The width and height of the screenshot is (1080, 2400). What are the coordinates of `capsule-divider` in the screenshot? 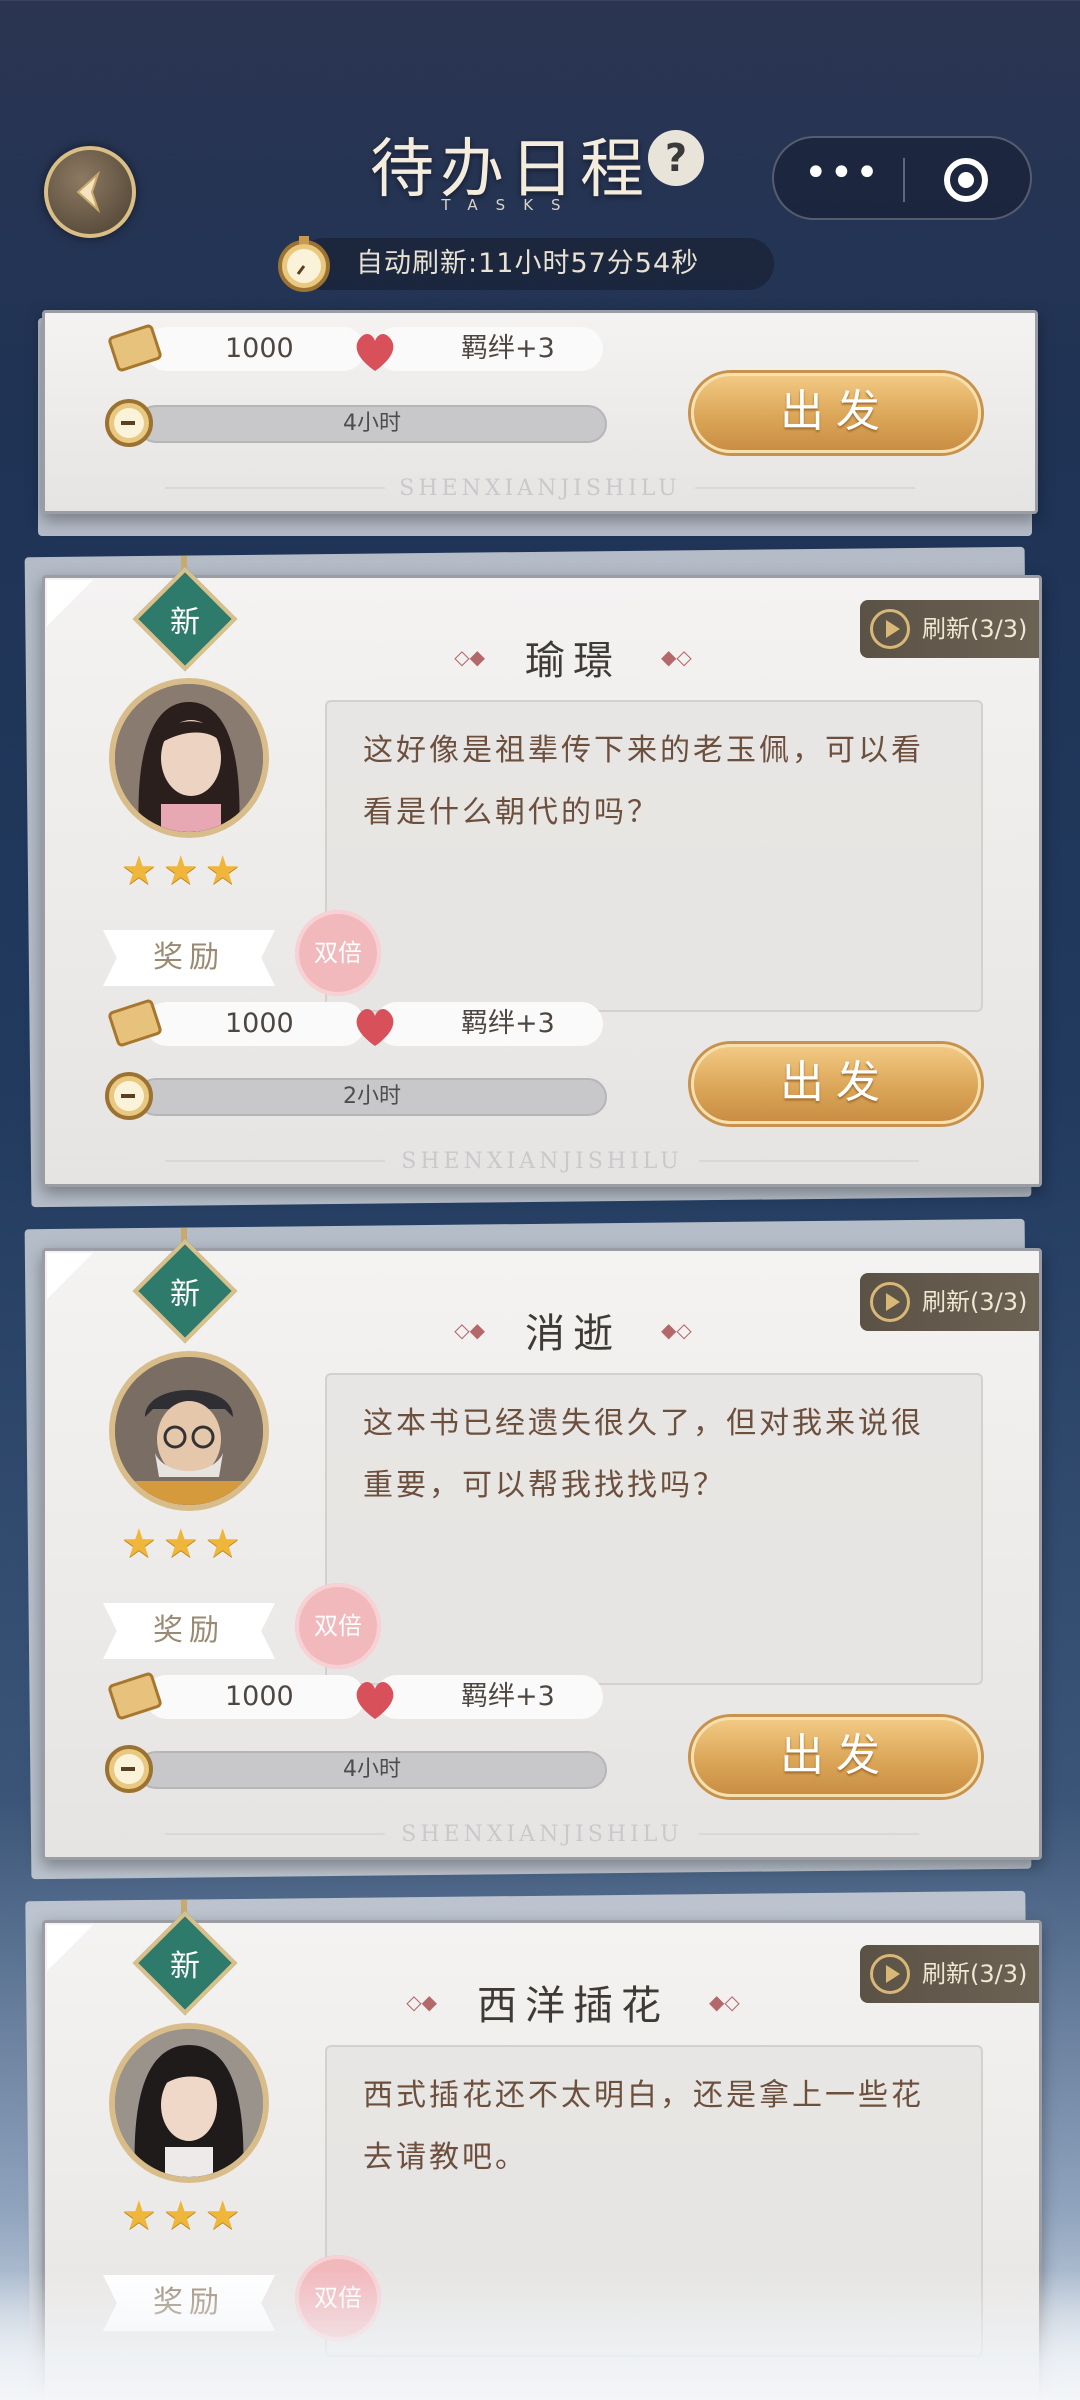 It's located at (904, 180).